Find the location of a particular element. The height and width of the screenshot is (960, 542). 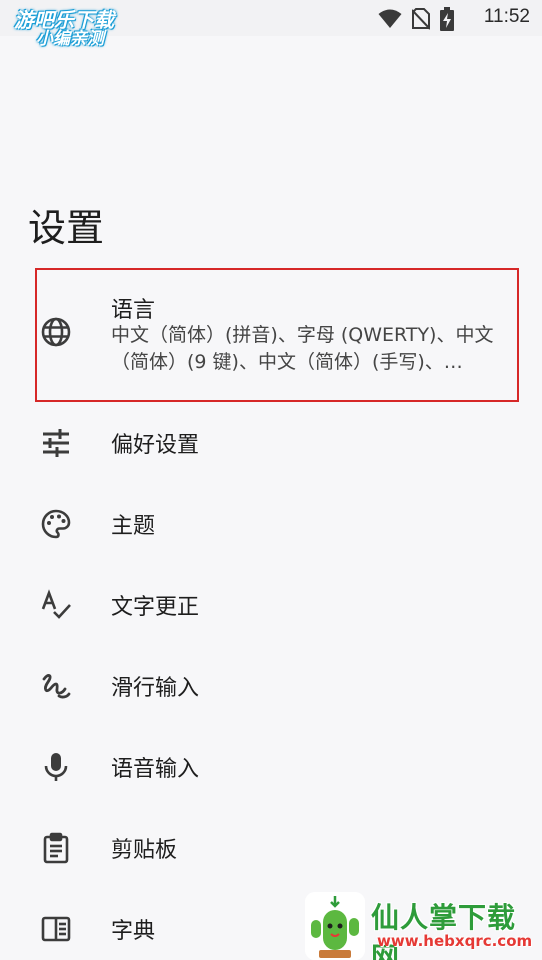

settings-item-label: 滑行输入 is located at coordinates (155, 688).